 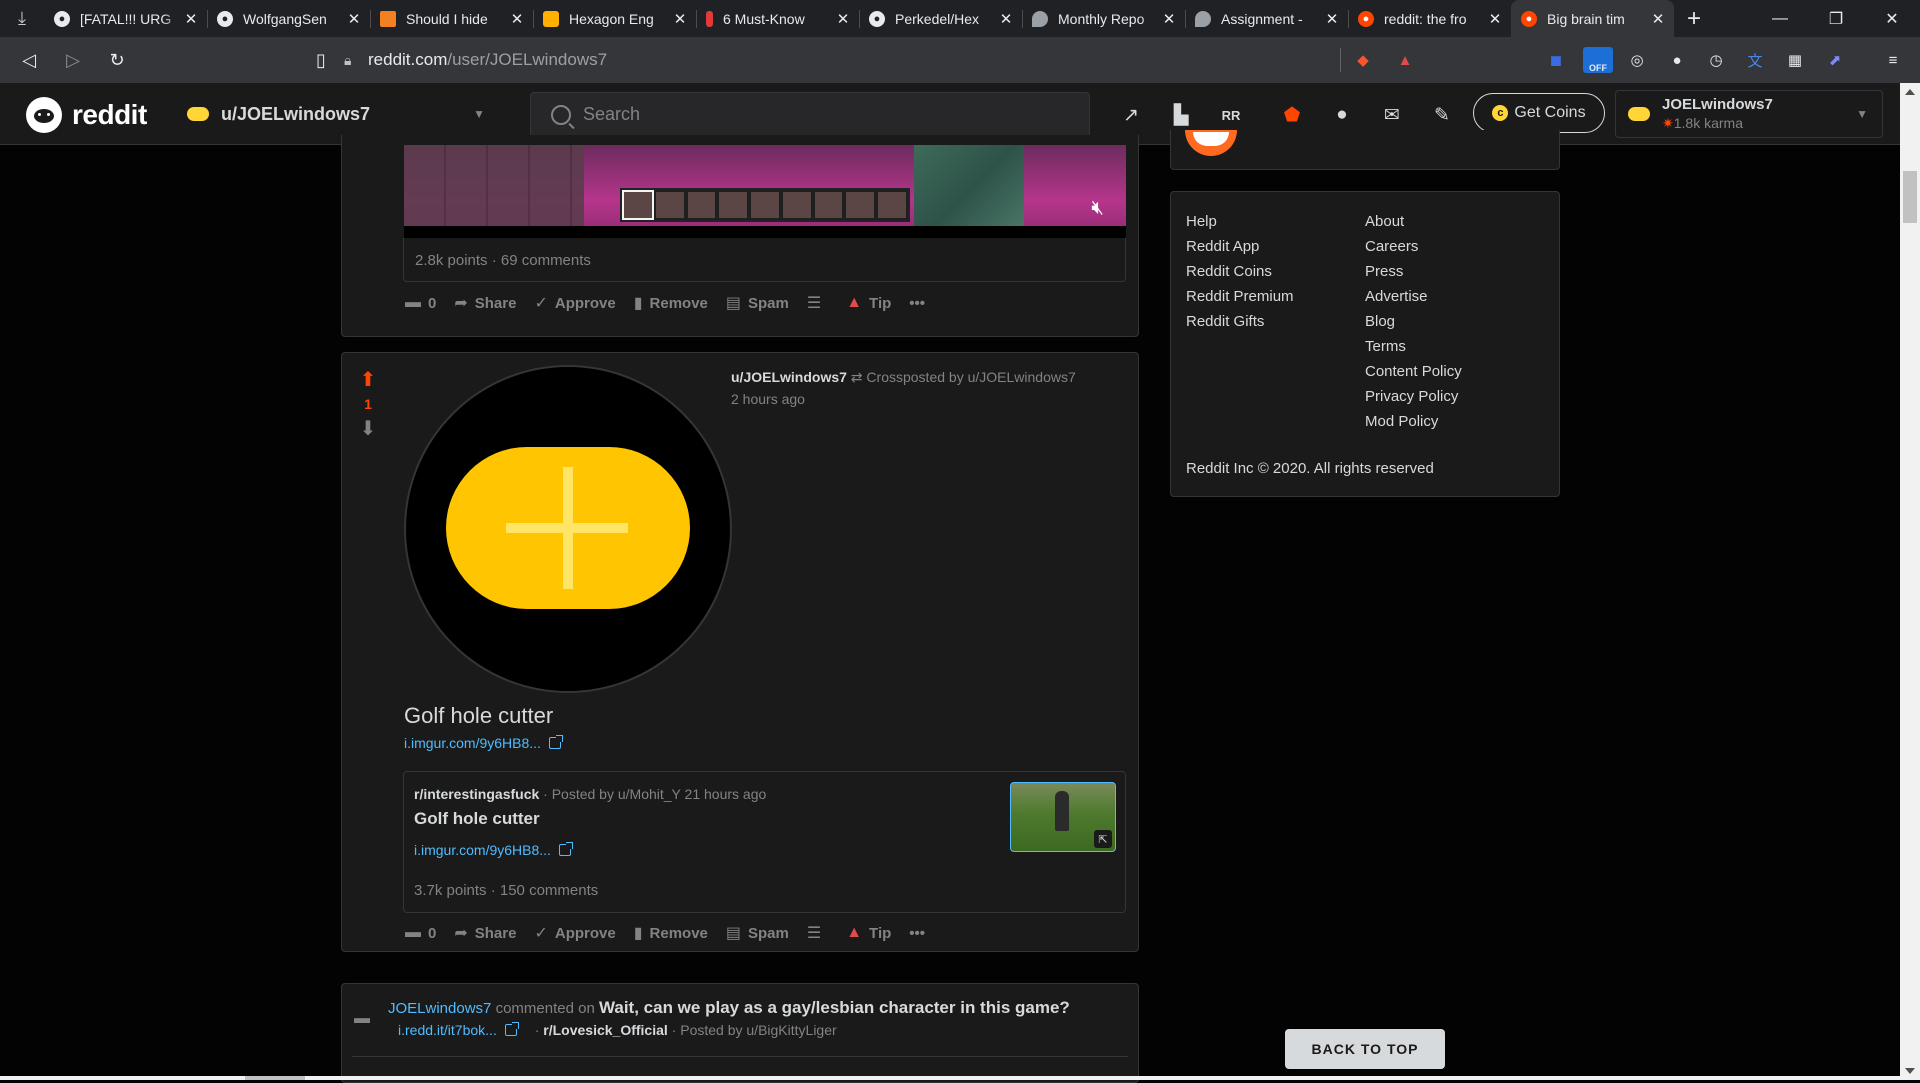 What do you see at coordinates (823, 114) in the screenshot?
I see `search-input` at bounding box center [823, 114].